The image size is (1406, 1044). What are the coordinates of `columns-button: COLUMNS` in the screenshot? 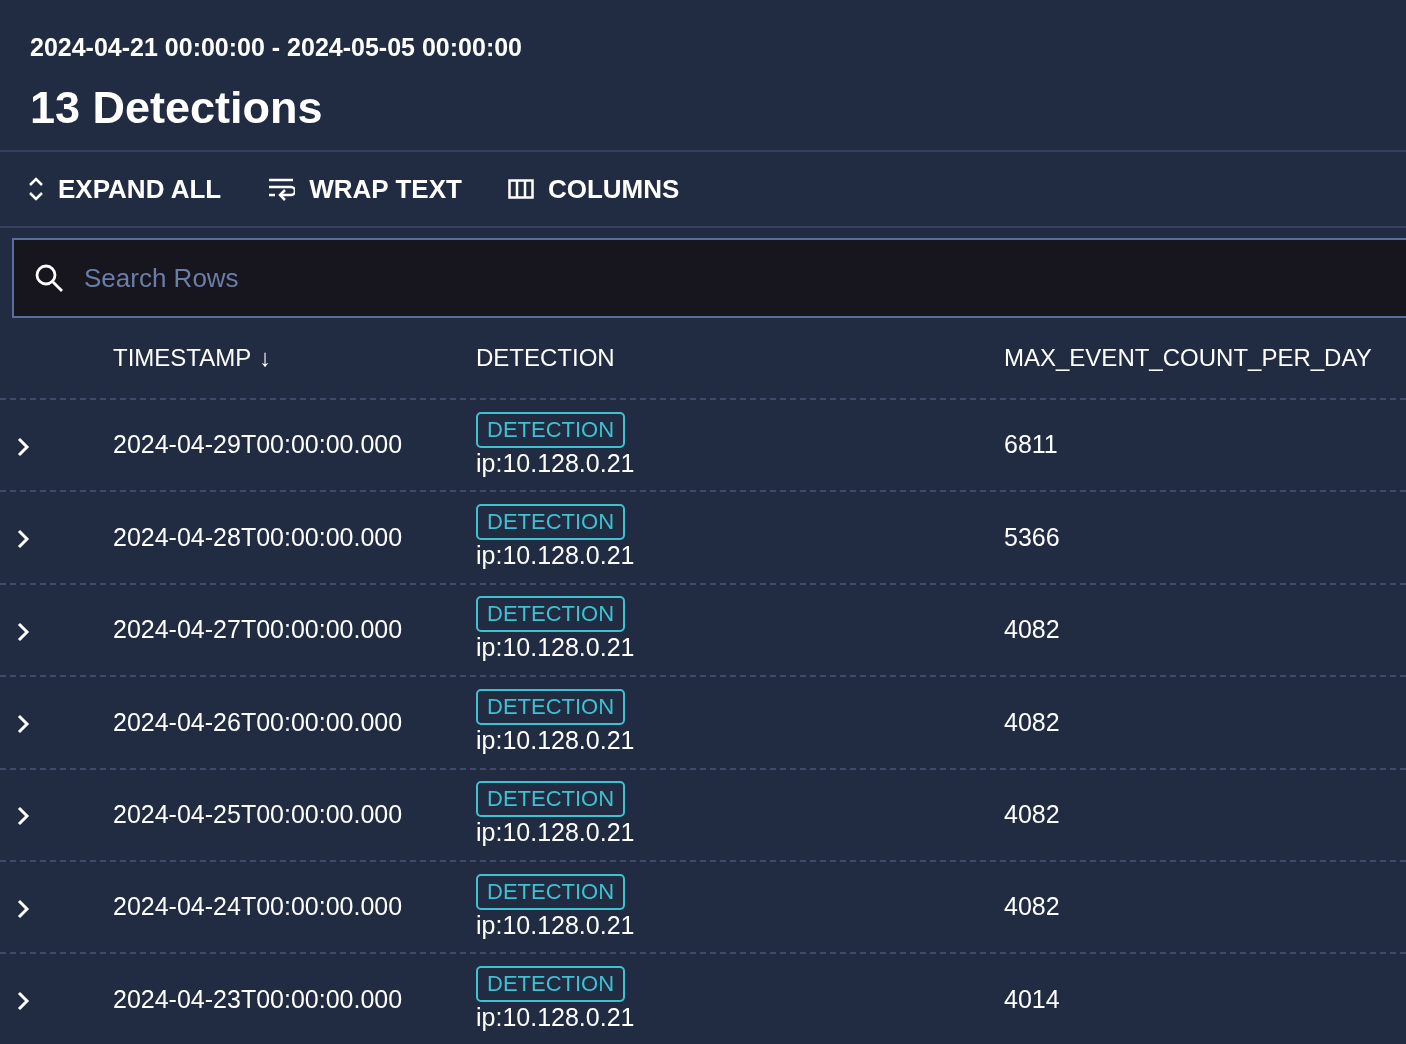 It's located at (593, 189).